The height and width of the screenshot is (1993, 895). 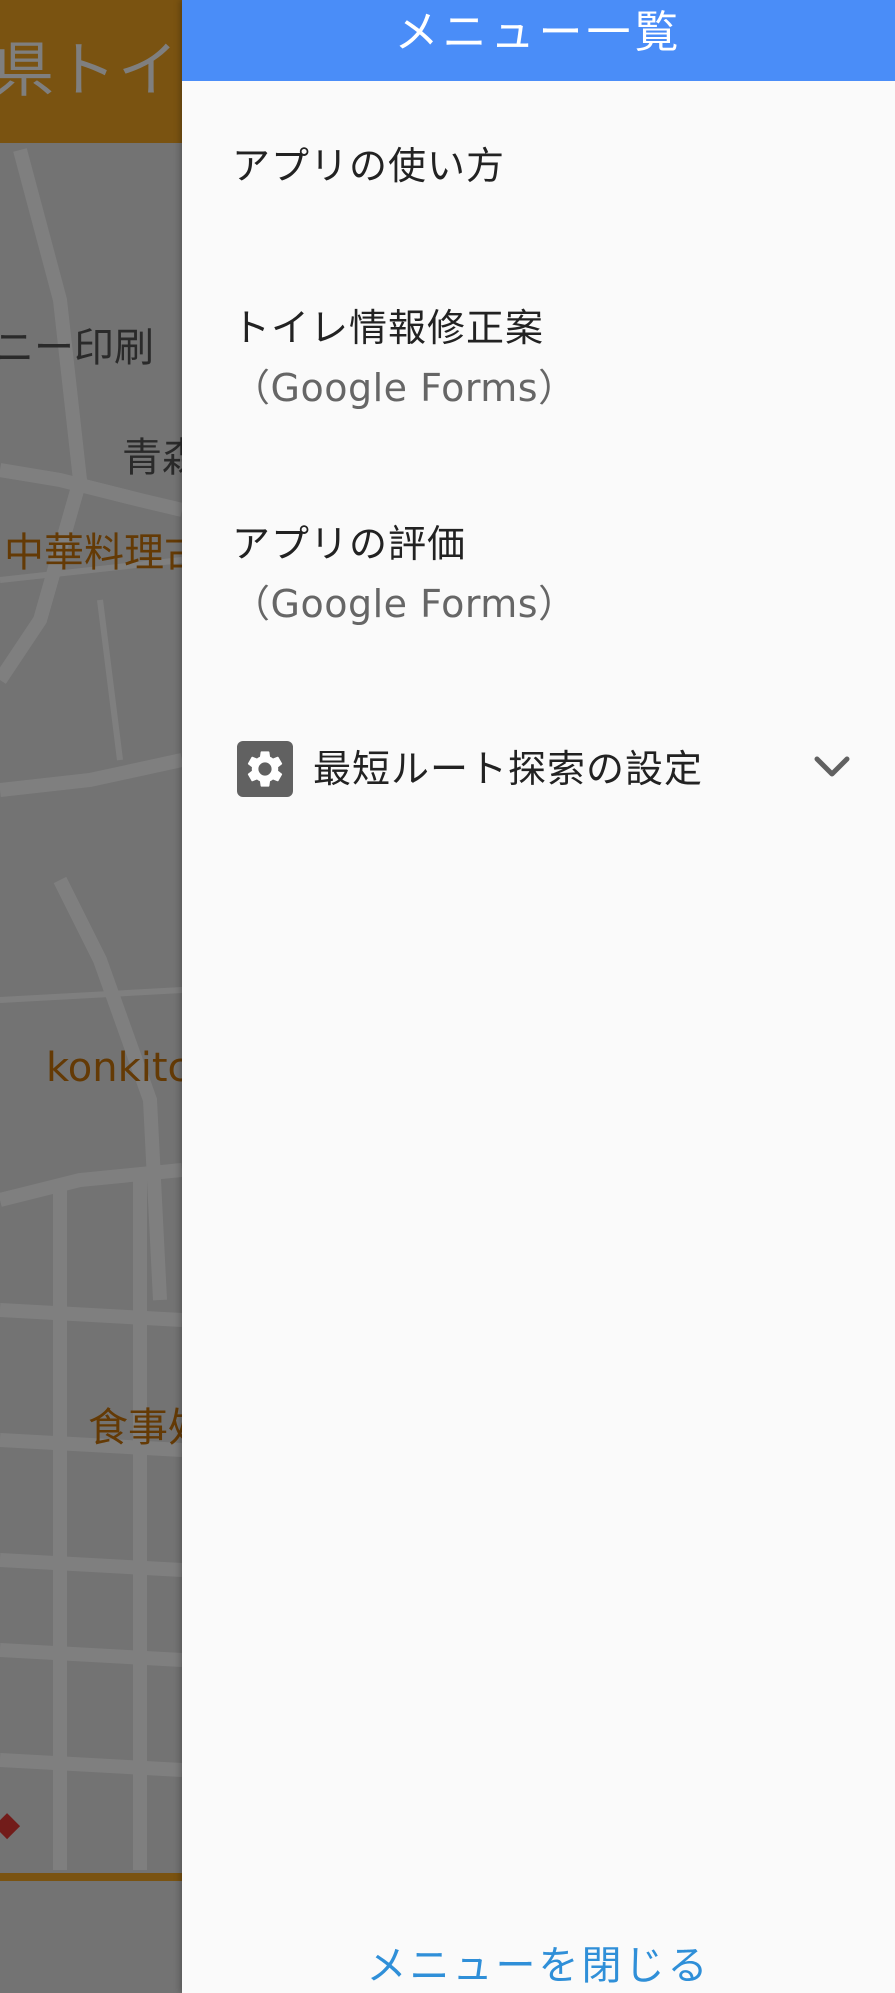 What do you see at coordinates (265, 769) in the screenshot?
I see `gear-icon` at bounding box center [265, 769].